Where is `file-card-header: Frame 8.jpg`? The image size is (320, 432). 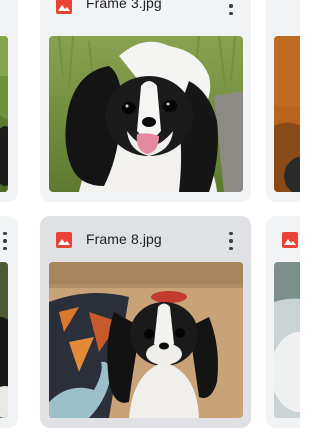
file-card-header: Frame 8.jpg is located at coordinates (145, 233).